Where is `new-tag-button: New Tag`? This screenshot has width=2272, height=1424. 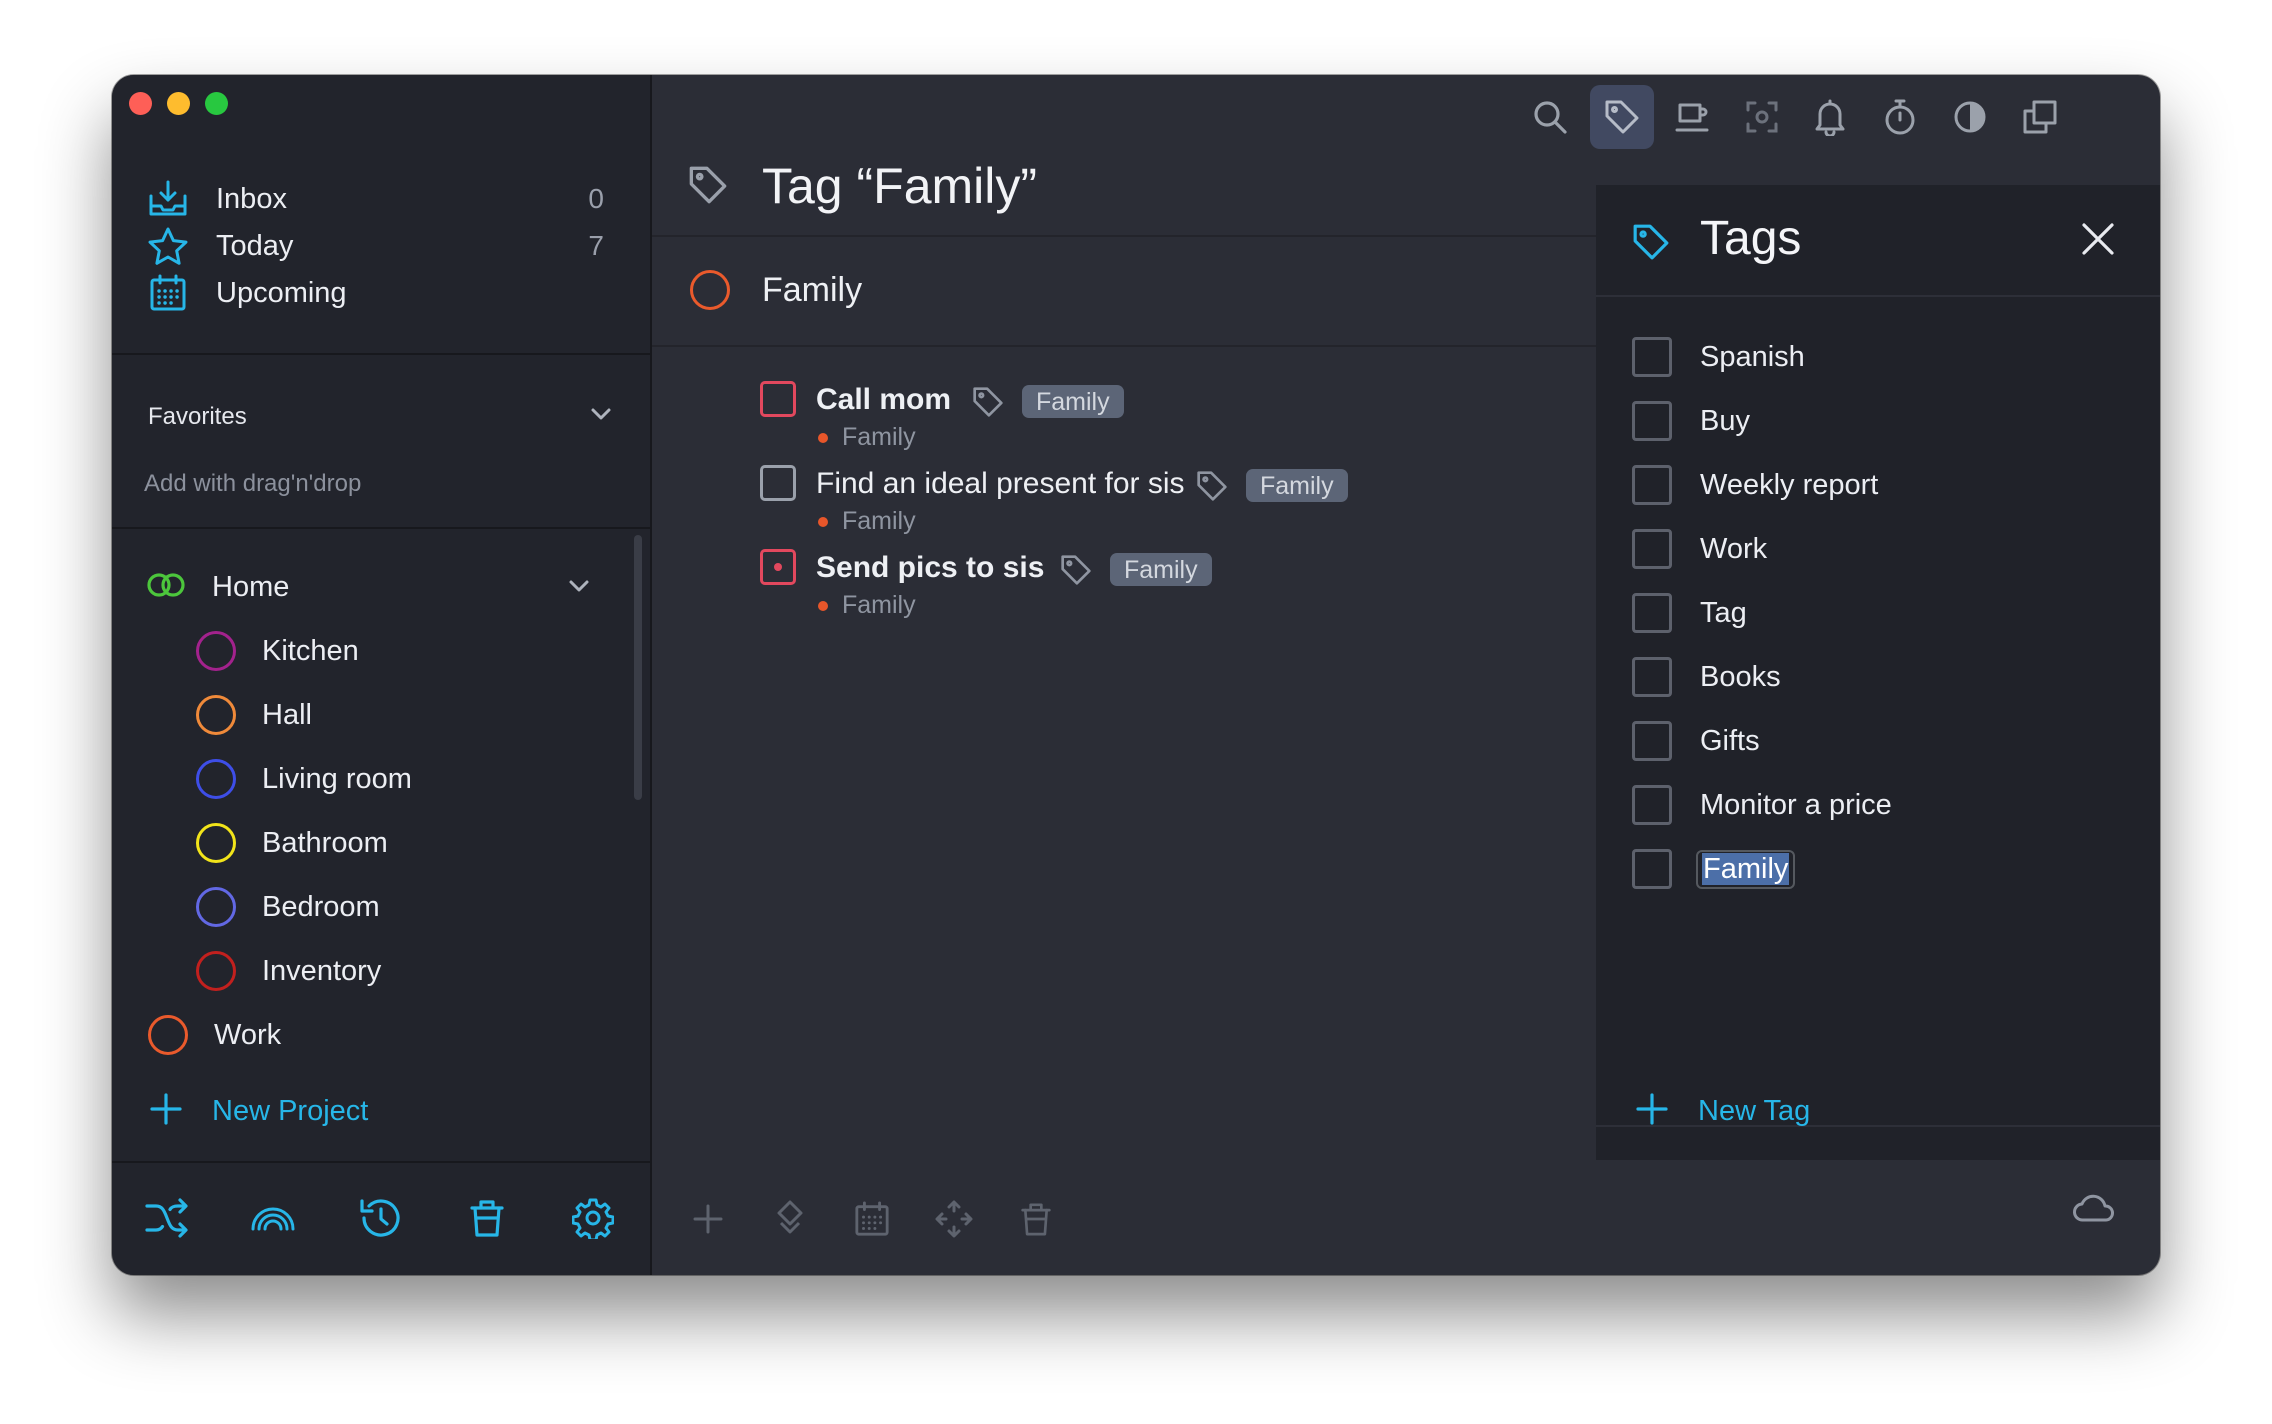
new-tag-button: New Tag is located at coordinates (1721, 1111).